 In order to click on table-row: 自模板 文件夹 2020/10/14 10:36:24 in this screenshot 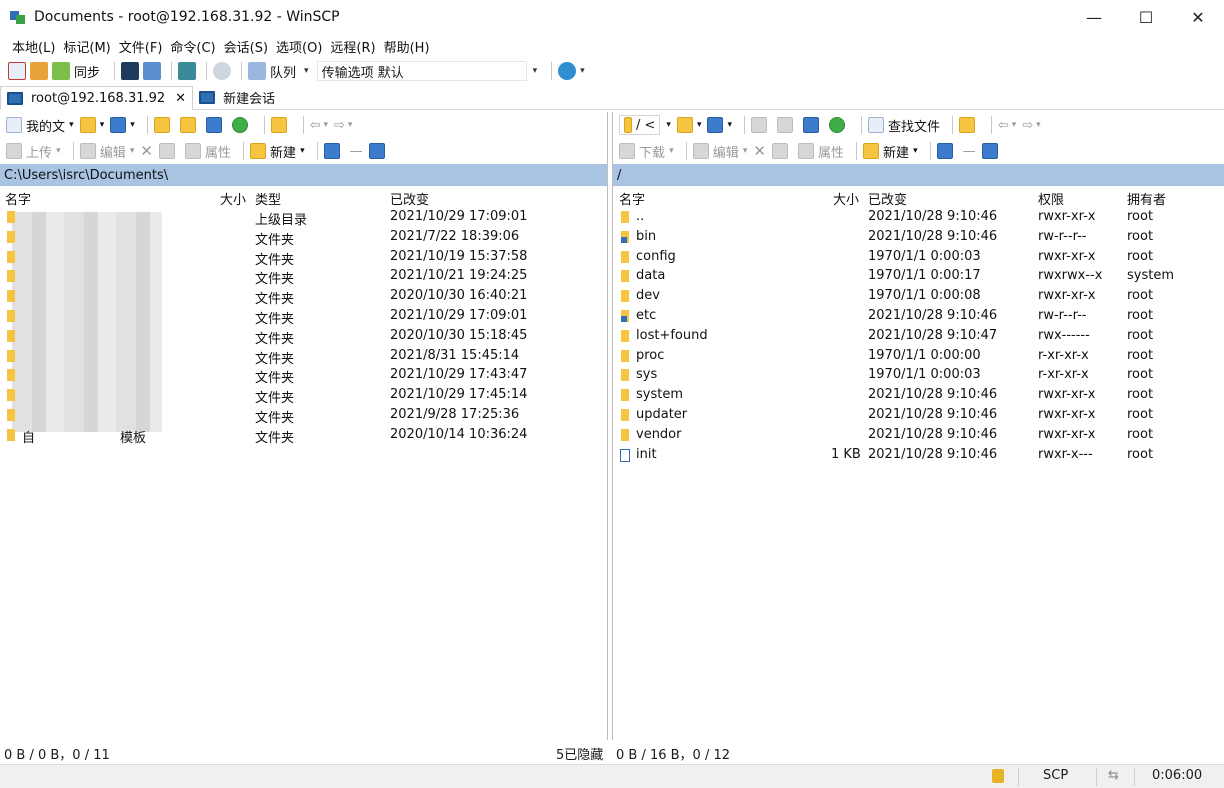, I will do `click(303, 436)`.